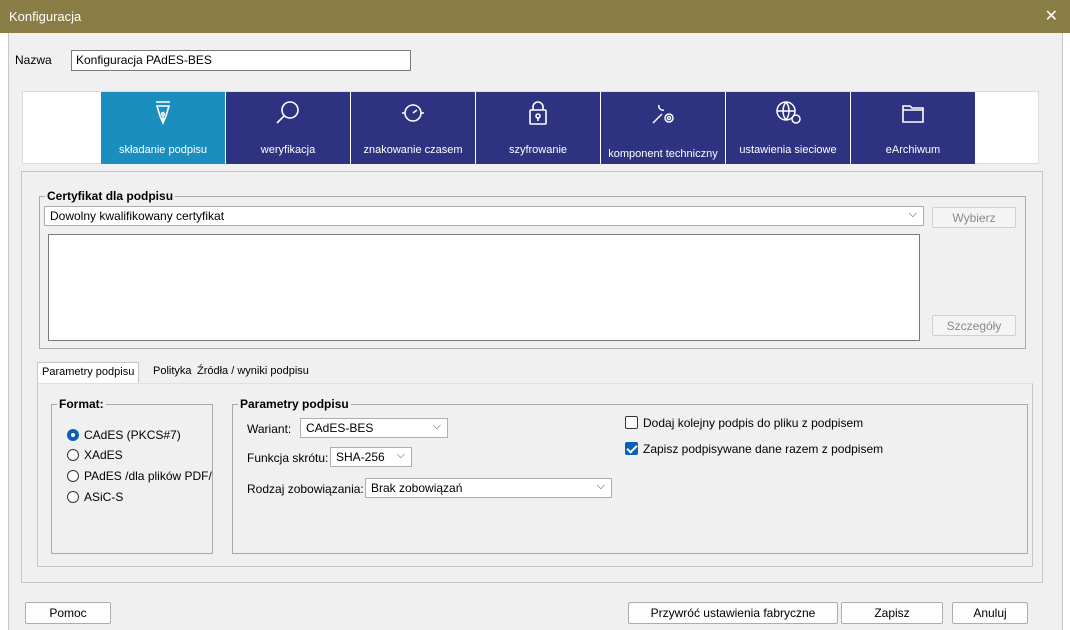 This screenshot has height=630, width=1070. Describe the element at coordinates (484, 287) in the screenshot. I see `certificate-details-area` at that location.